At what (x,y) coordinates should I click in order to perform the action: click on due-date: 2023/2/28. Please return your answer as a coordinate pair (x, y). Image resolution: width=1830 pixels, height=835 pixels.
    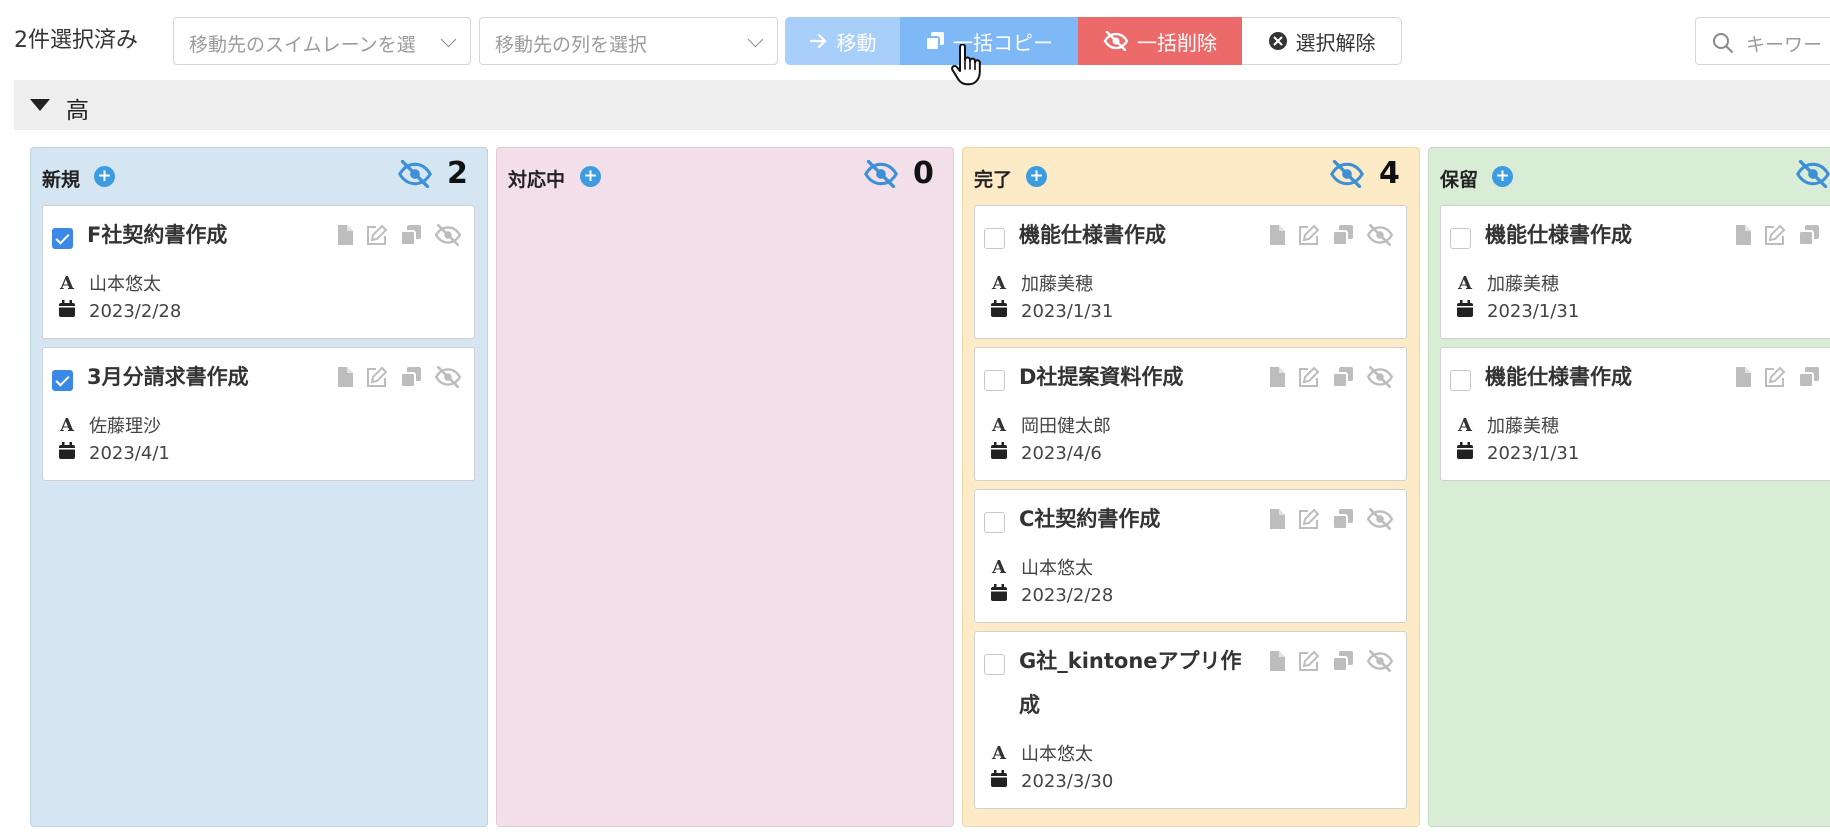
    Looking at the image, I should click on (1067, 595).